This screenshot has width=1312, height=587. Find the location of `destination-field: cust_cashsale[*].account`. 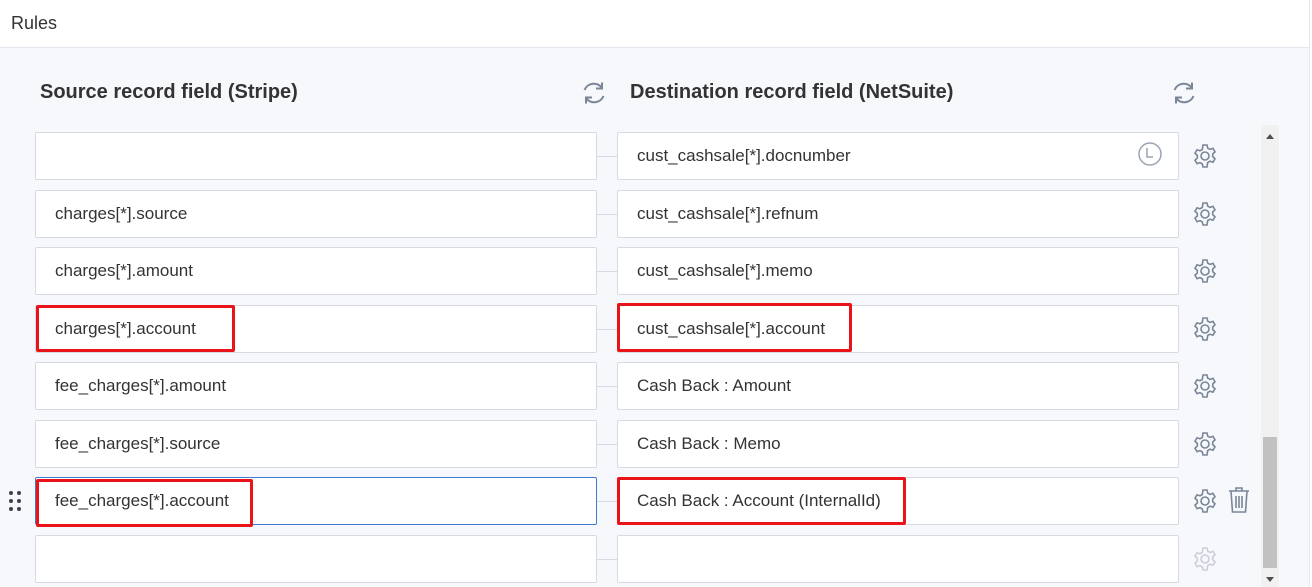

destination-field: cust_cashsale[*].account is located at coordinates (898, 329).